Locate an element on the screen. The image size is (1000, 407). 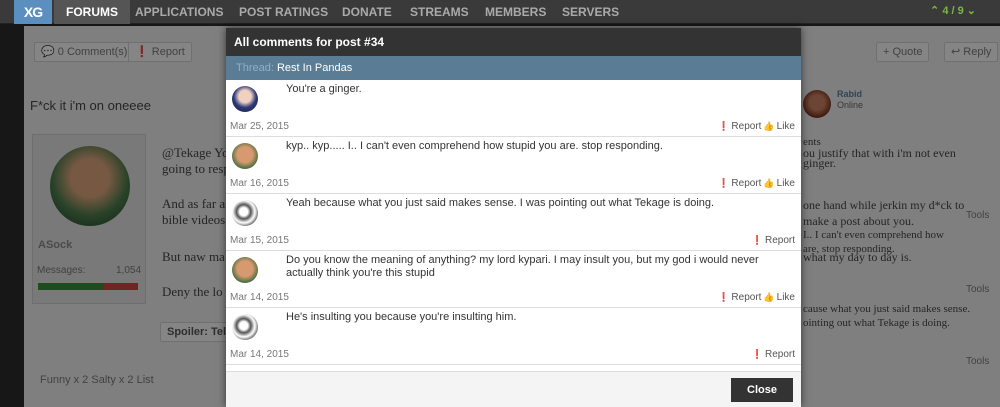
modal-footer: Close is located at coordinates (513, 389).